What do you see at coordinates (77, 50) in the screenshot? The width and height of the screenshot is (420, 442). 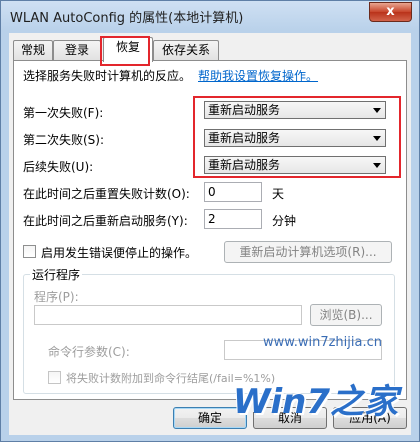 I see `tab-logon: 登录` at bounding box center [77, 50].